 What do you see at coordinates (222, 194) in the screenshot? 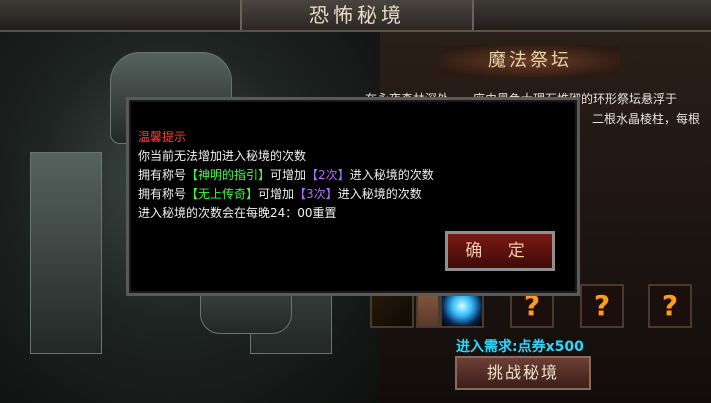
I see `title-name-legend: 【无上传奇】` at bounding box center [222, 194].